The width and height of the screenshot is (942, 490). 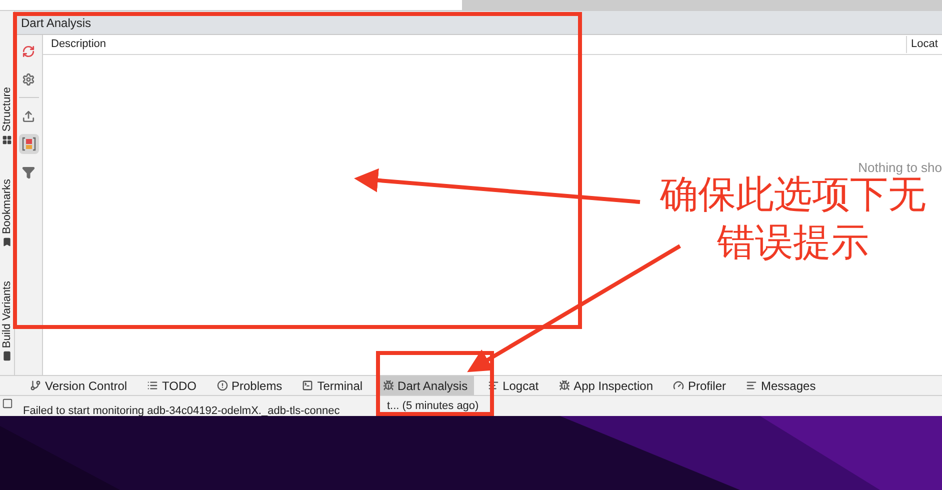 I want to click on branch-icon, so click(x=35, y=385).